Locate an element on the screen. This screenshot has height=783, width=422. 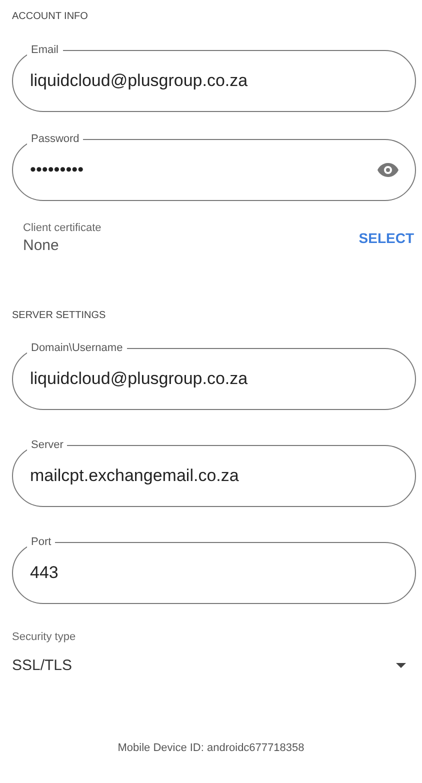
security-type-label: Security type is located at coordinates (44, 637).